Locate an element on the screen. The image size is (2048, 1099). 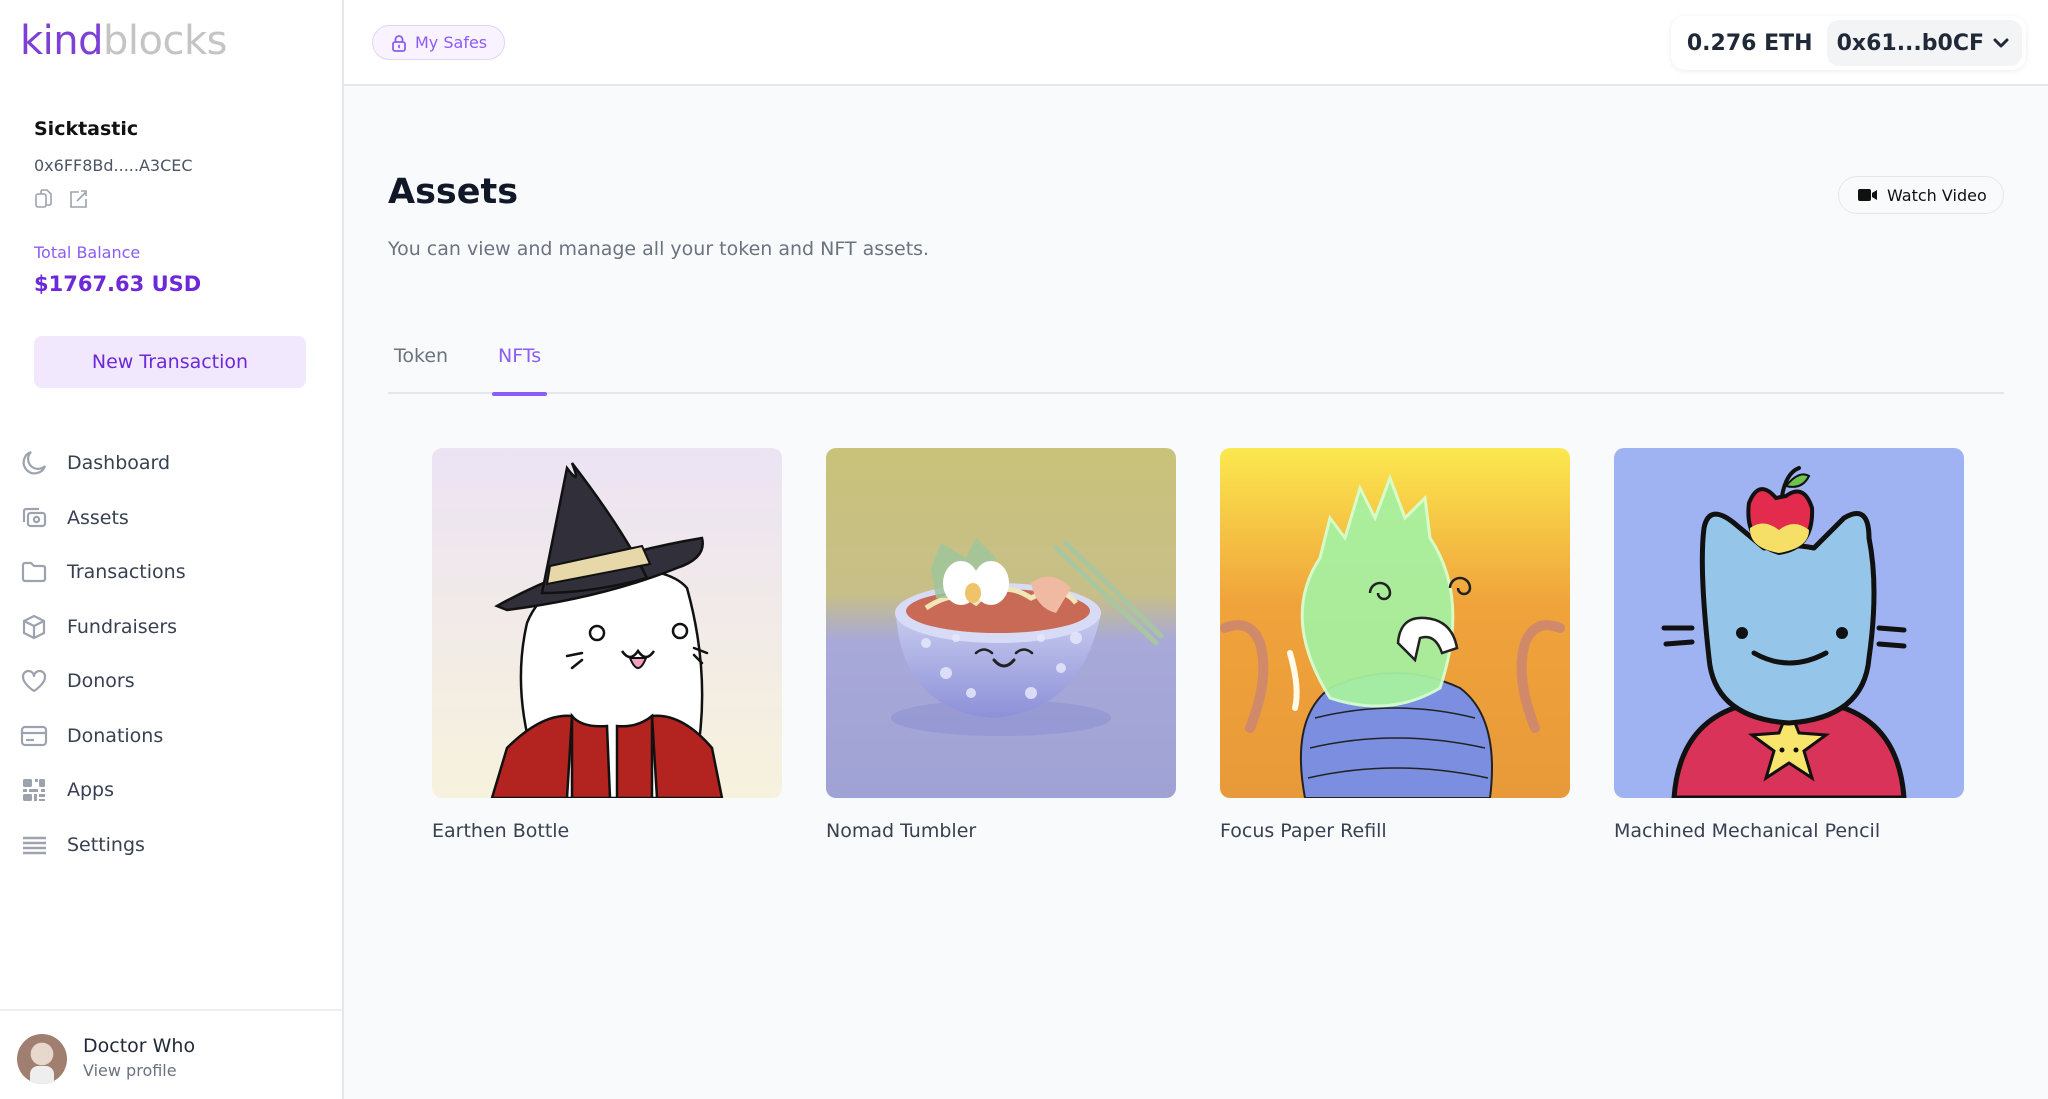
nft-card: Machined Mechanical Pencil is located at coordinates (1789, 645).